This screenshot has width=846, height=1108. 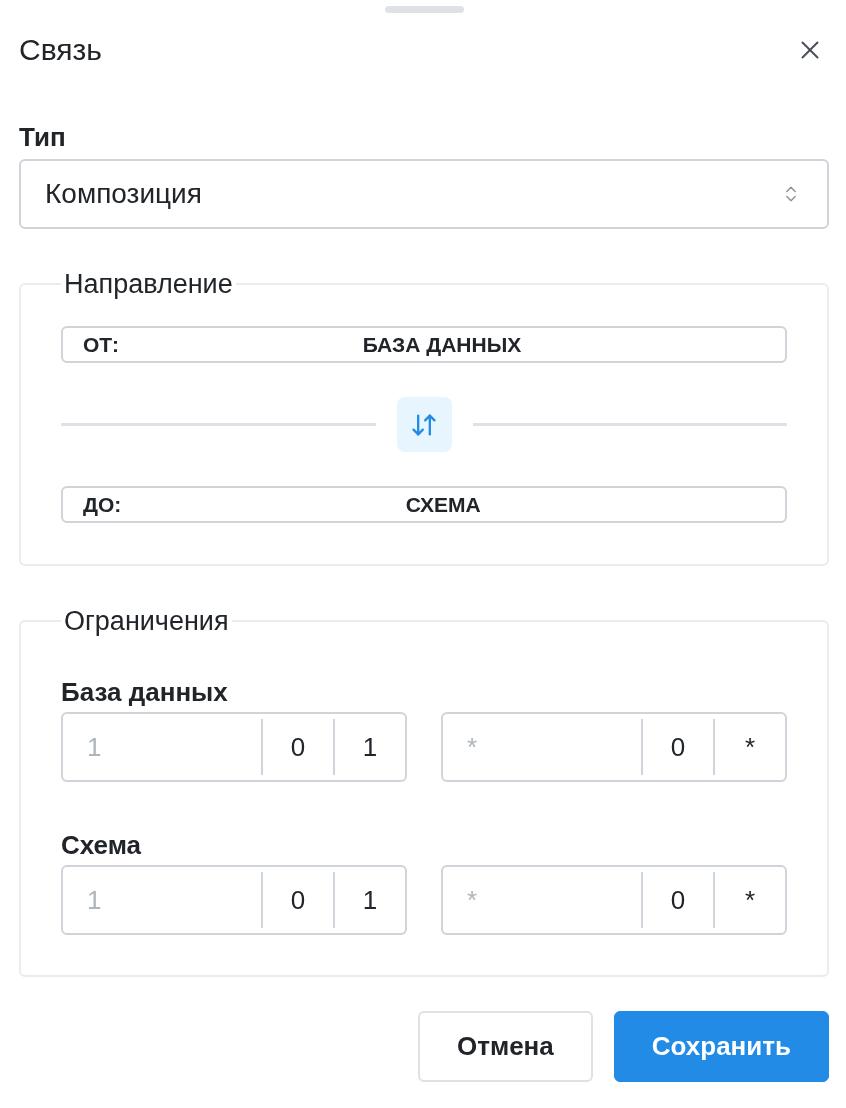 What do you see at coordinates (424, 194) in the screenshot?
I see `type-select: Композиция` at bounding box center [424, 194].